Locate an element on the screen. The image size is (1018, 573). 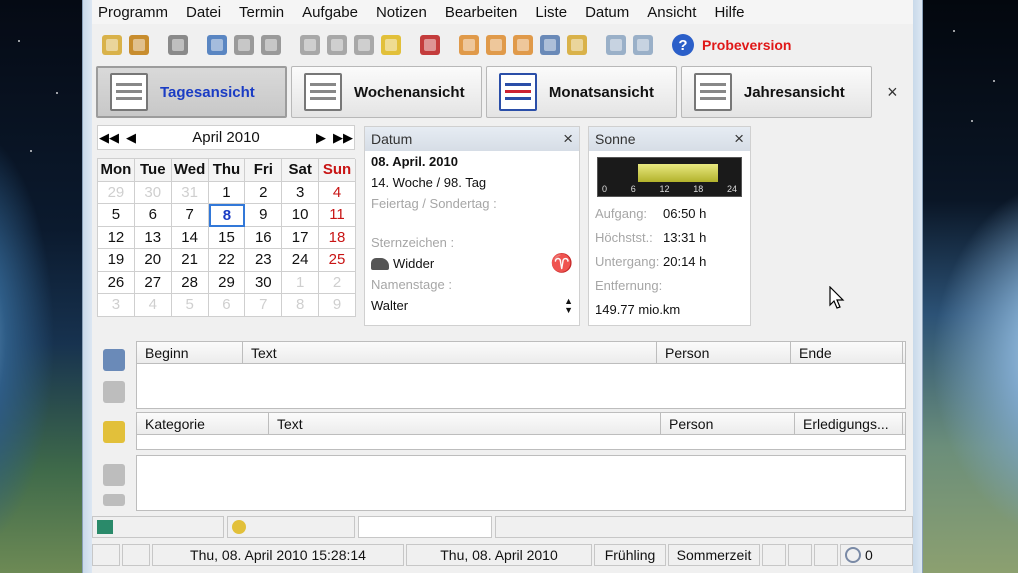
appointments-icon is located at coordinates (114, 360).